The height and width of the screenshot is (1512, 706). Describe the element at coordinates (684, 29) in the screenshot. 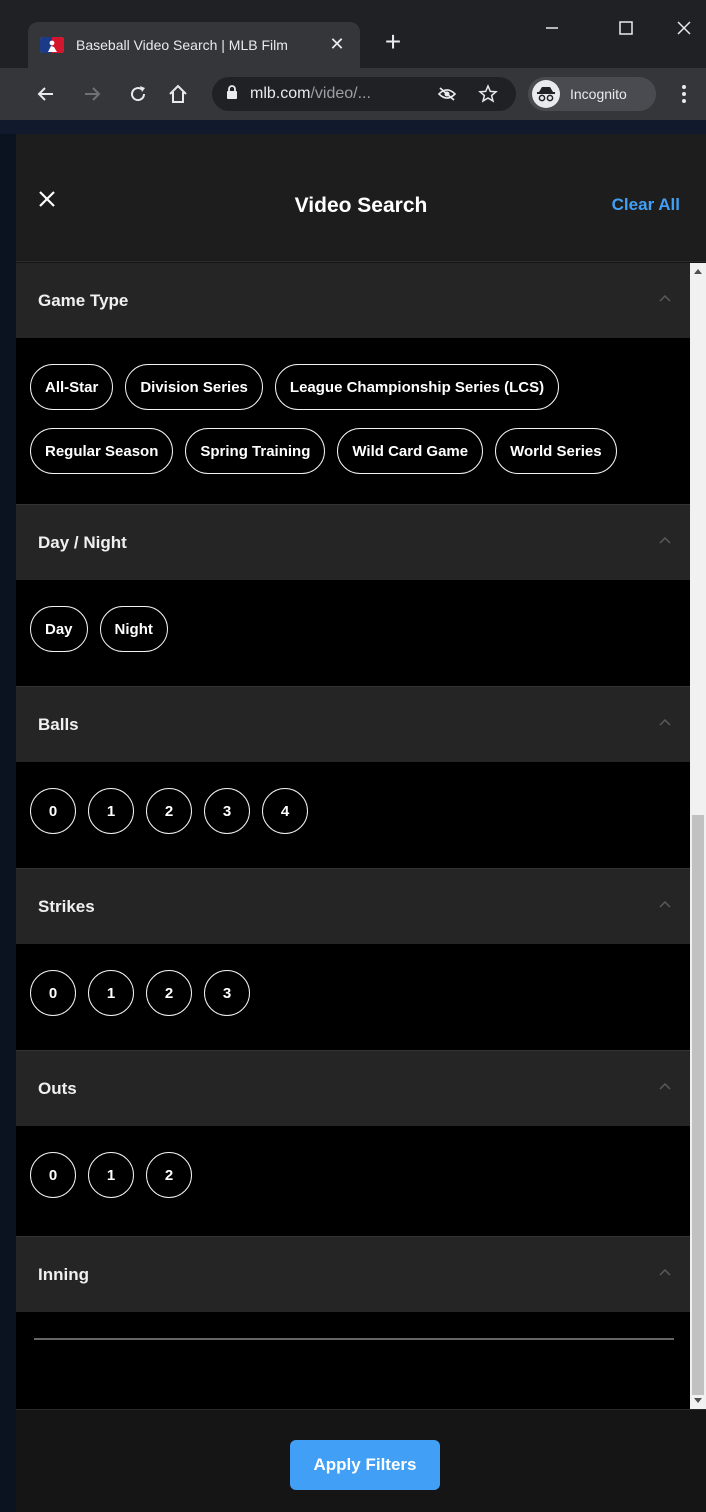

I see `window-close-button` at that location.